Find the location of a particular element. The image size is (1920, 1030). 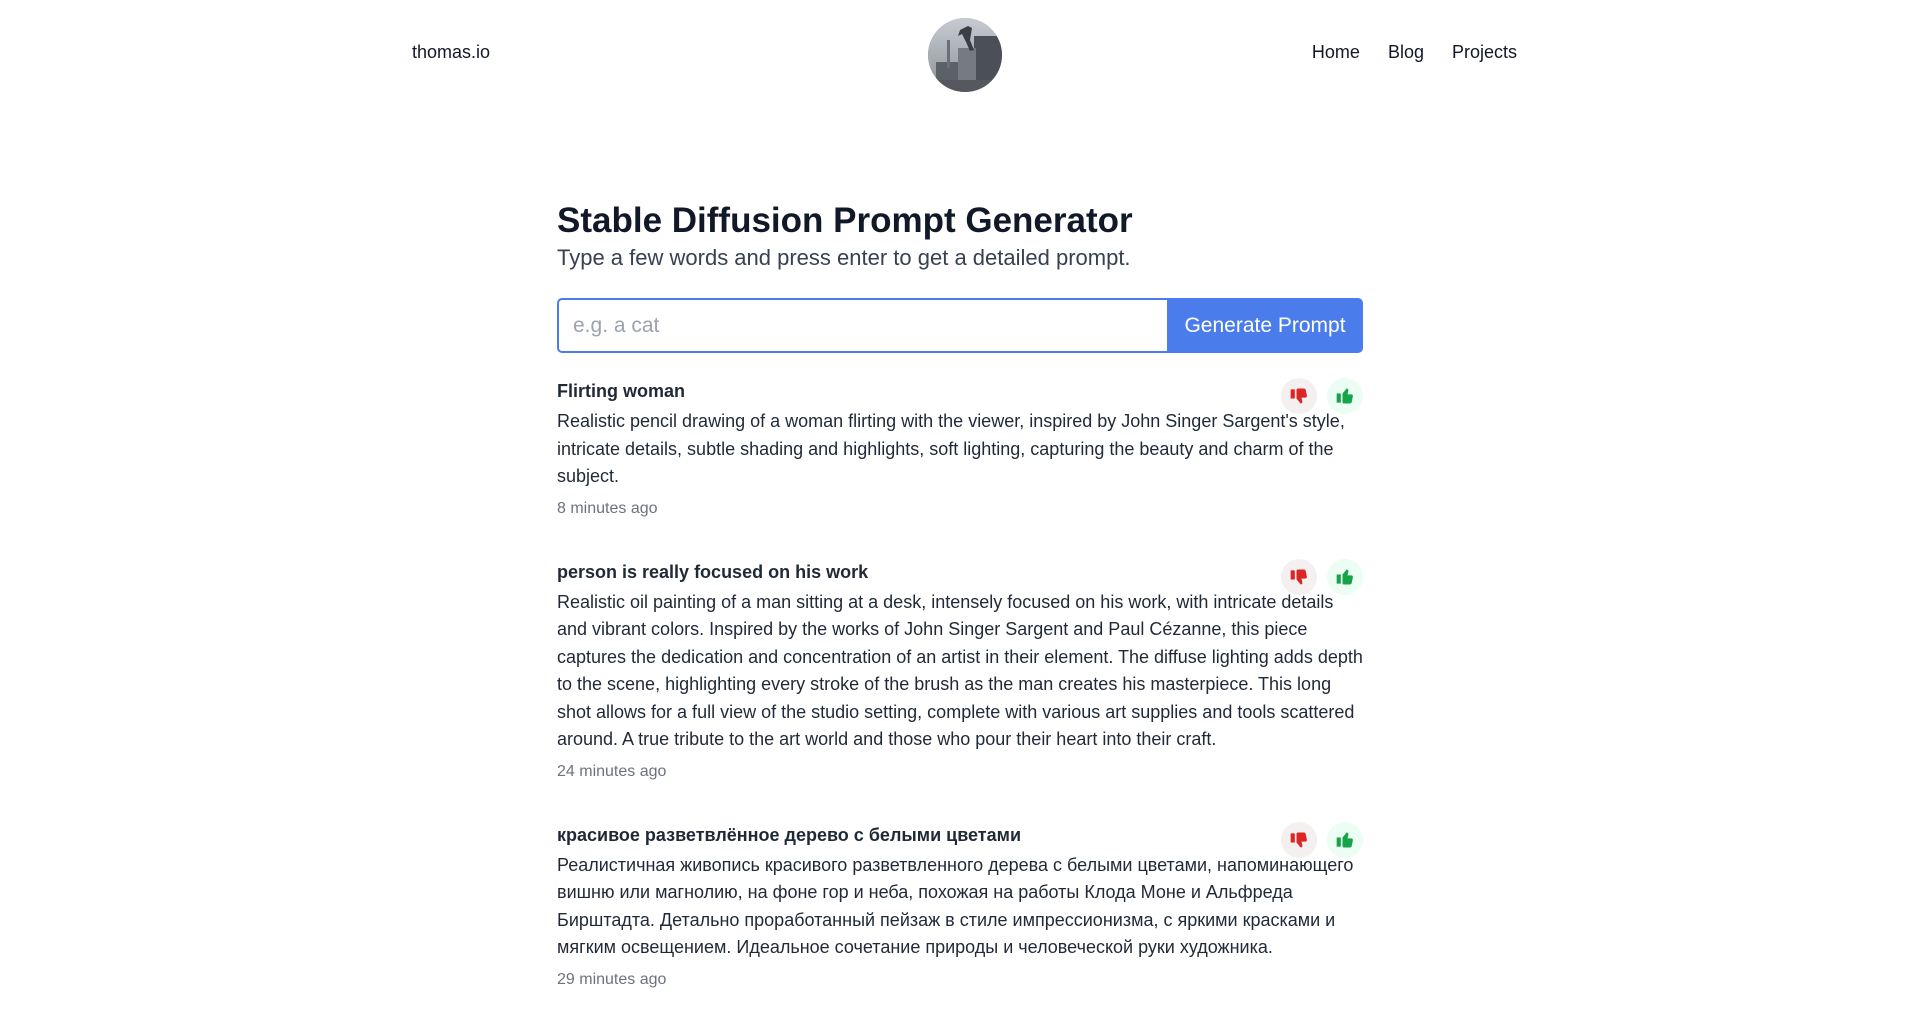

generate-prompt-button: Generate Prompt is located at coordinates (1265, 325).